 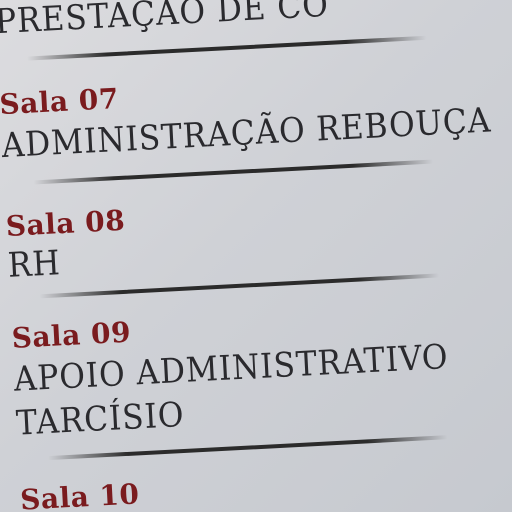 What do you see at coordinates (71, 335) in the screenshot?
I see `room-label-09: Sala 09` at bounding box center [71, 335].